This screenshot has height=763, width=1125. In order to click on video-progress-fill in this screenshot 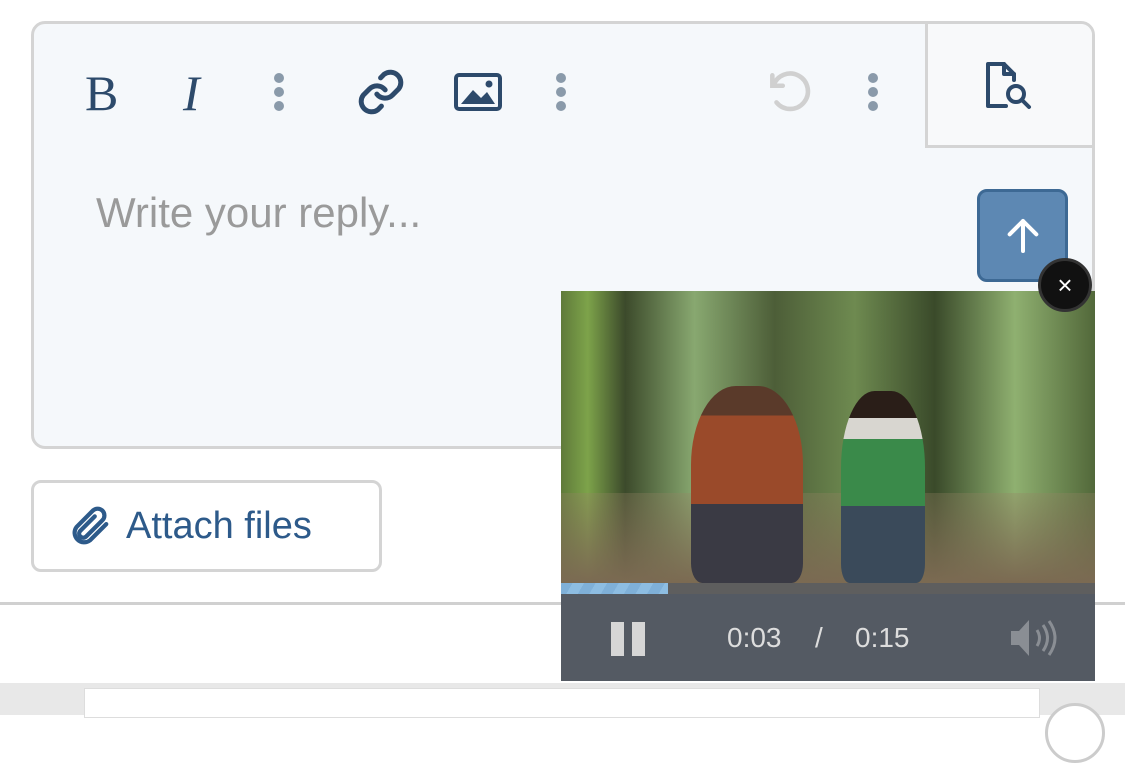, I will do `click(614, 588)`.